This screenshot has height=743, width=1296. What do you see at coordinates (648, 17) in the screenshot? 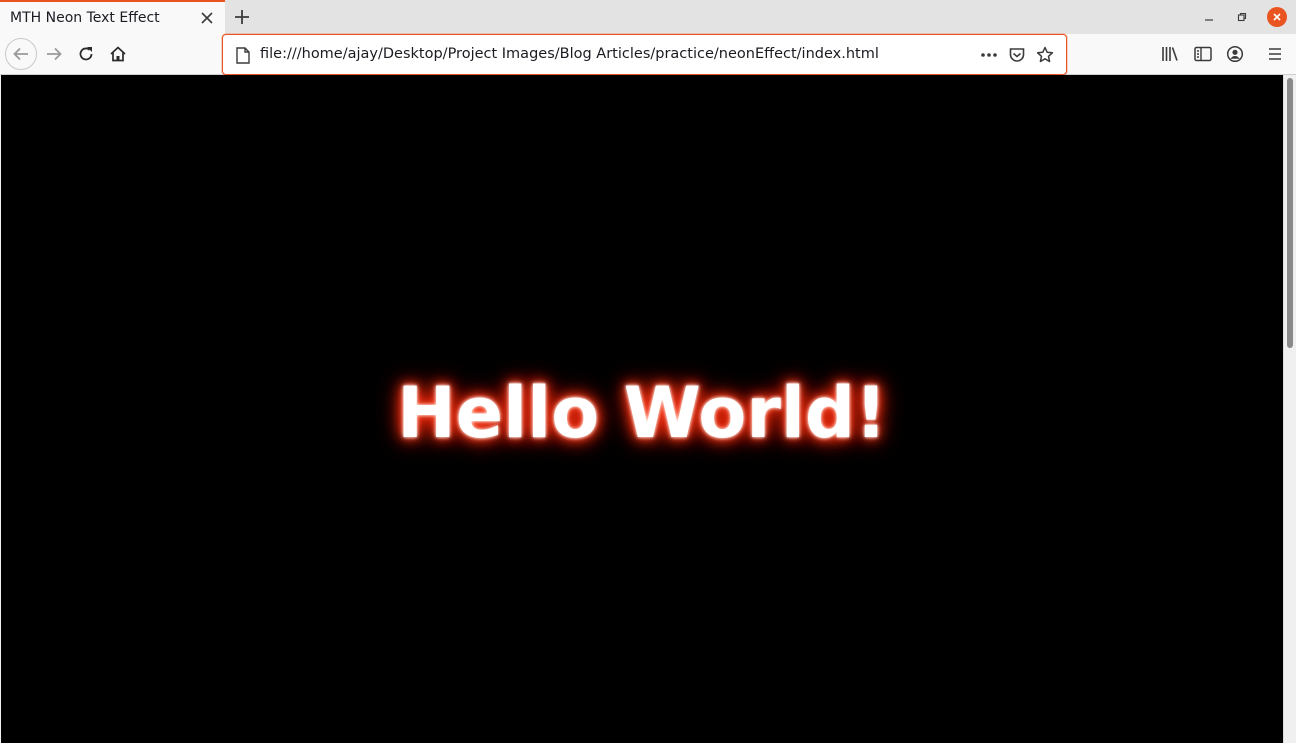
I see `tab-strip: MTH Neon Text Effect` at bounding box center [648, 17].